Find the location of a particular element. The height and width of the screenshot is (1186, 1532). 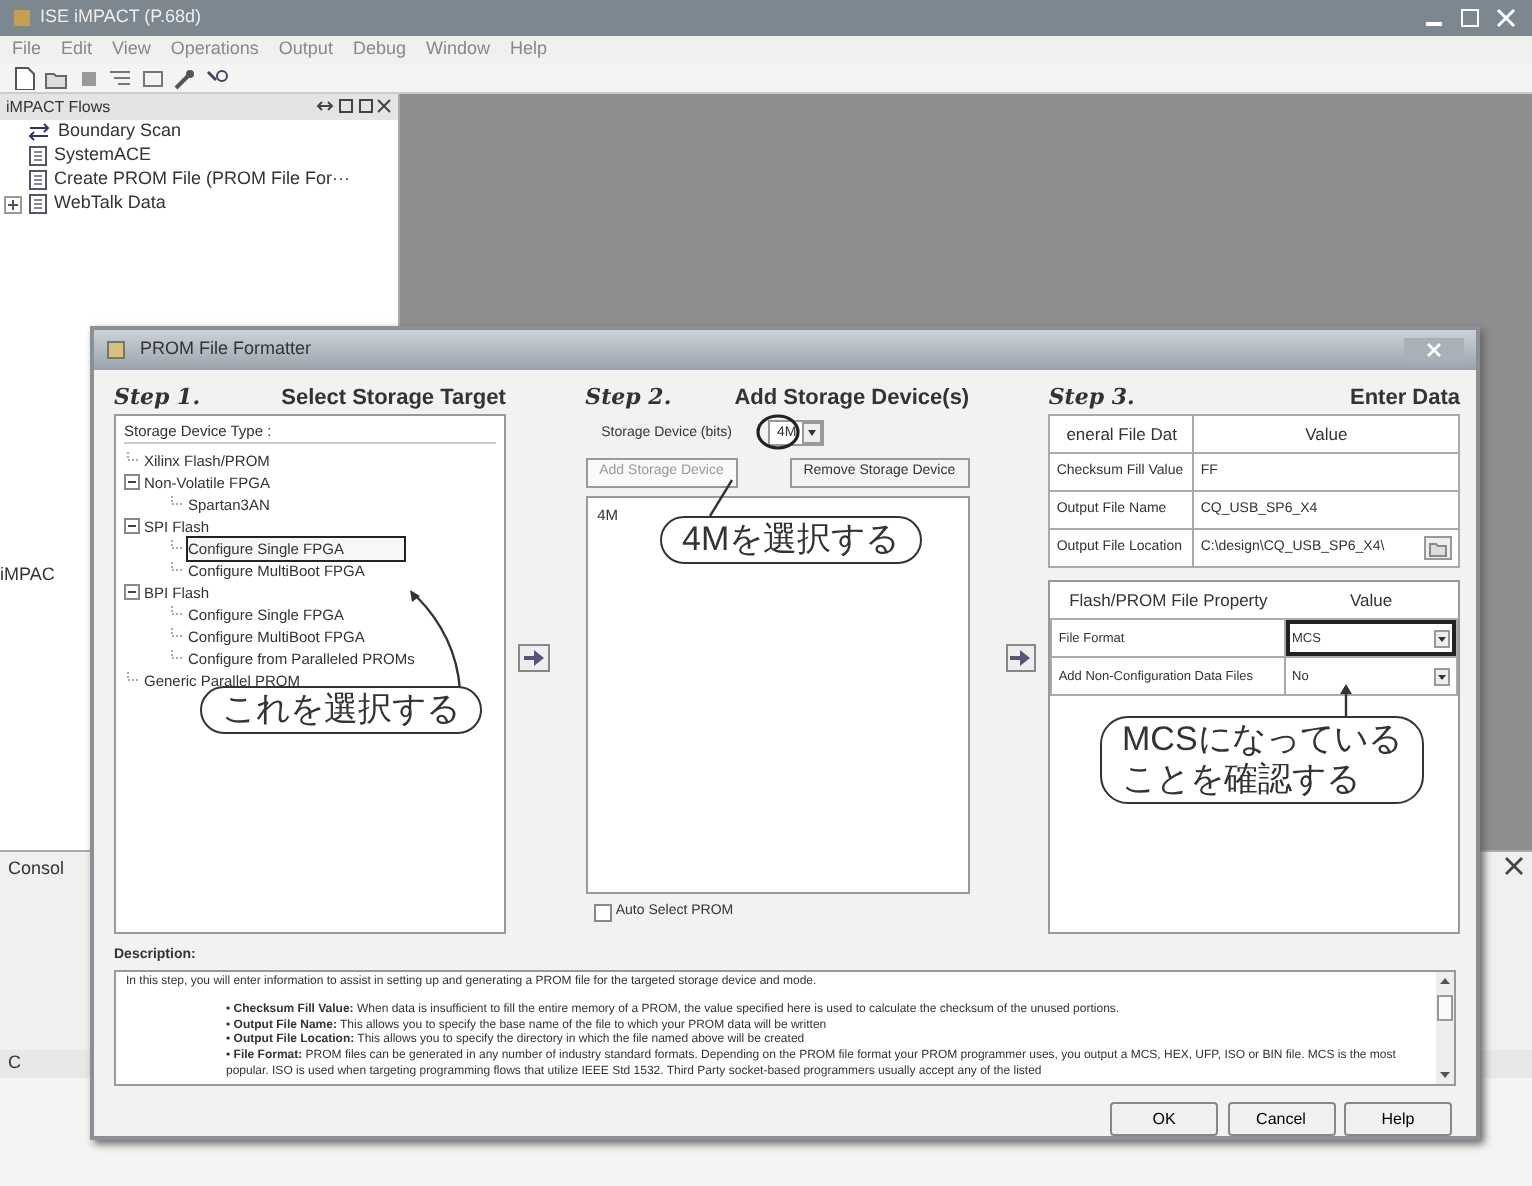

flow-item: SystemACE is located at coordinates (199, 156).